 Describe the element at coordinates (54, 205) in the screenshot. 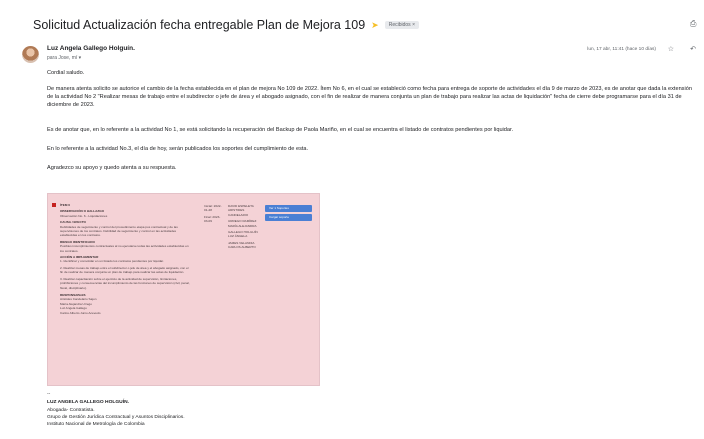

I see `red-marker` at that location.